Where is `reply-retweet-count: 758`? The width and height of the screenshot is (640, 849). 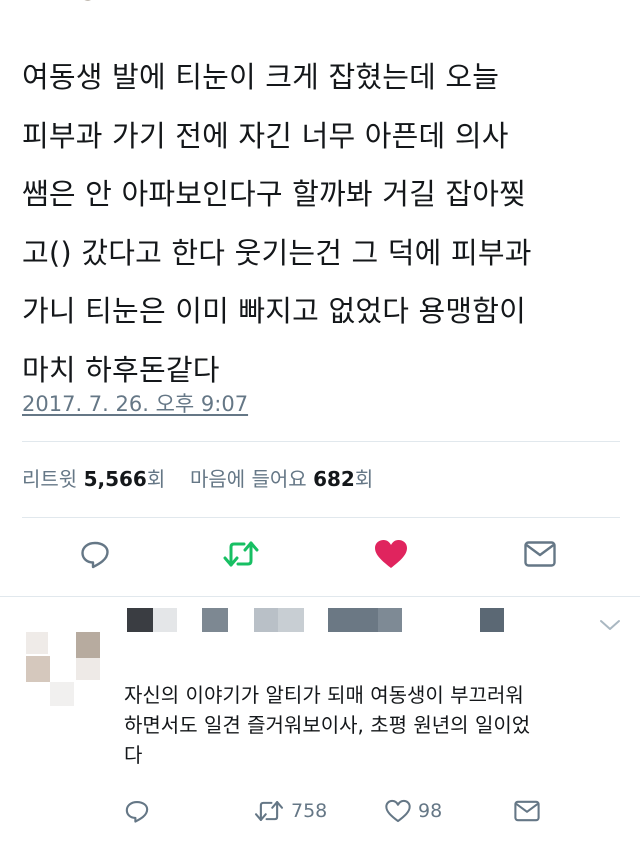 reply-retweet-count: 758 is located at coordinates (309, 811).